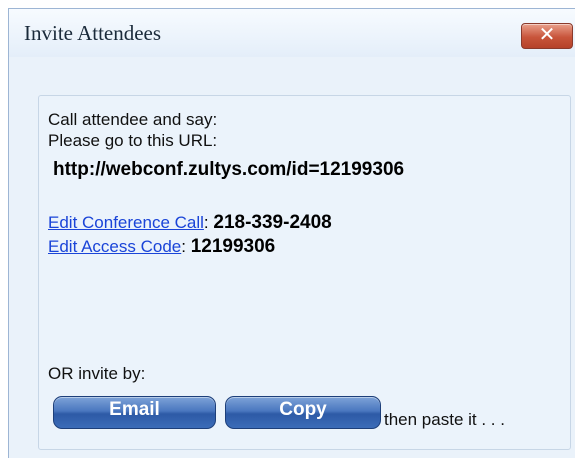  I want to click on instruction-line-2: Please go to this URL:, so click(133, 140).